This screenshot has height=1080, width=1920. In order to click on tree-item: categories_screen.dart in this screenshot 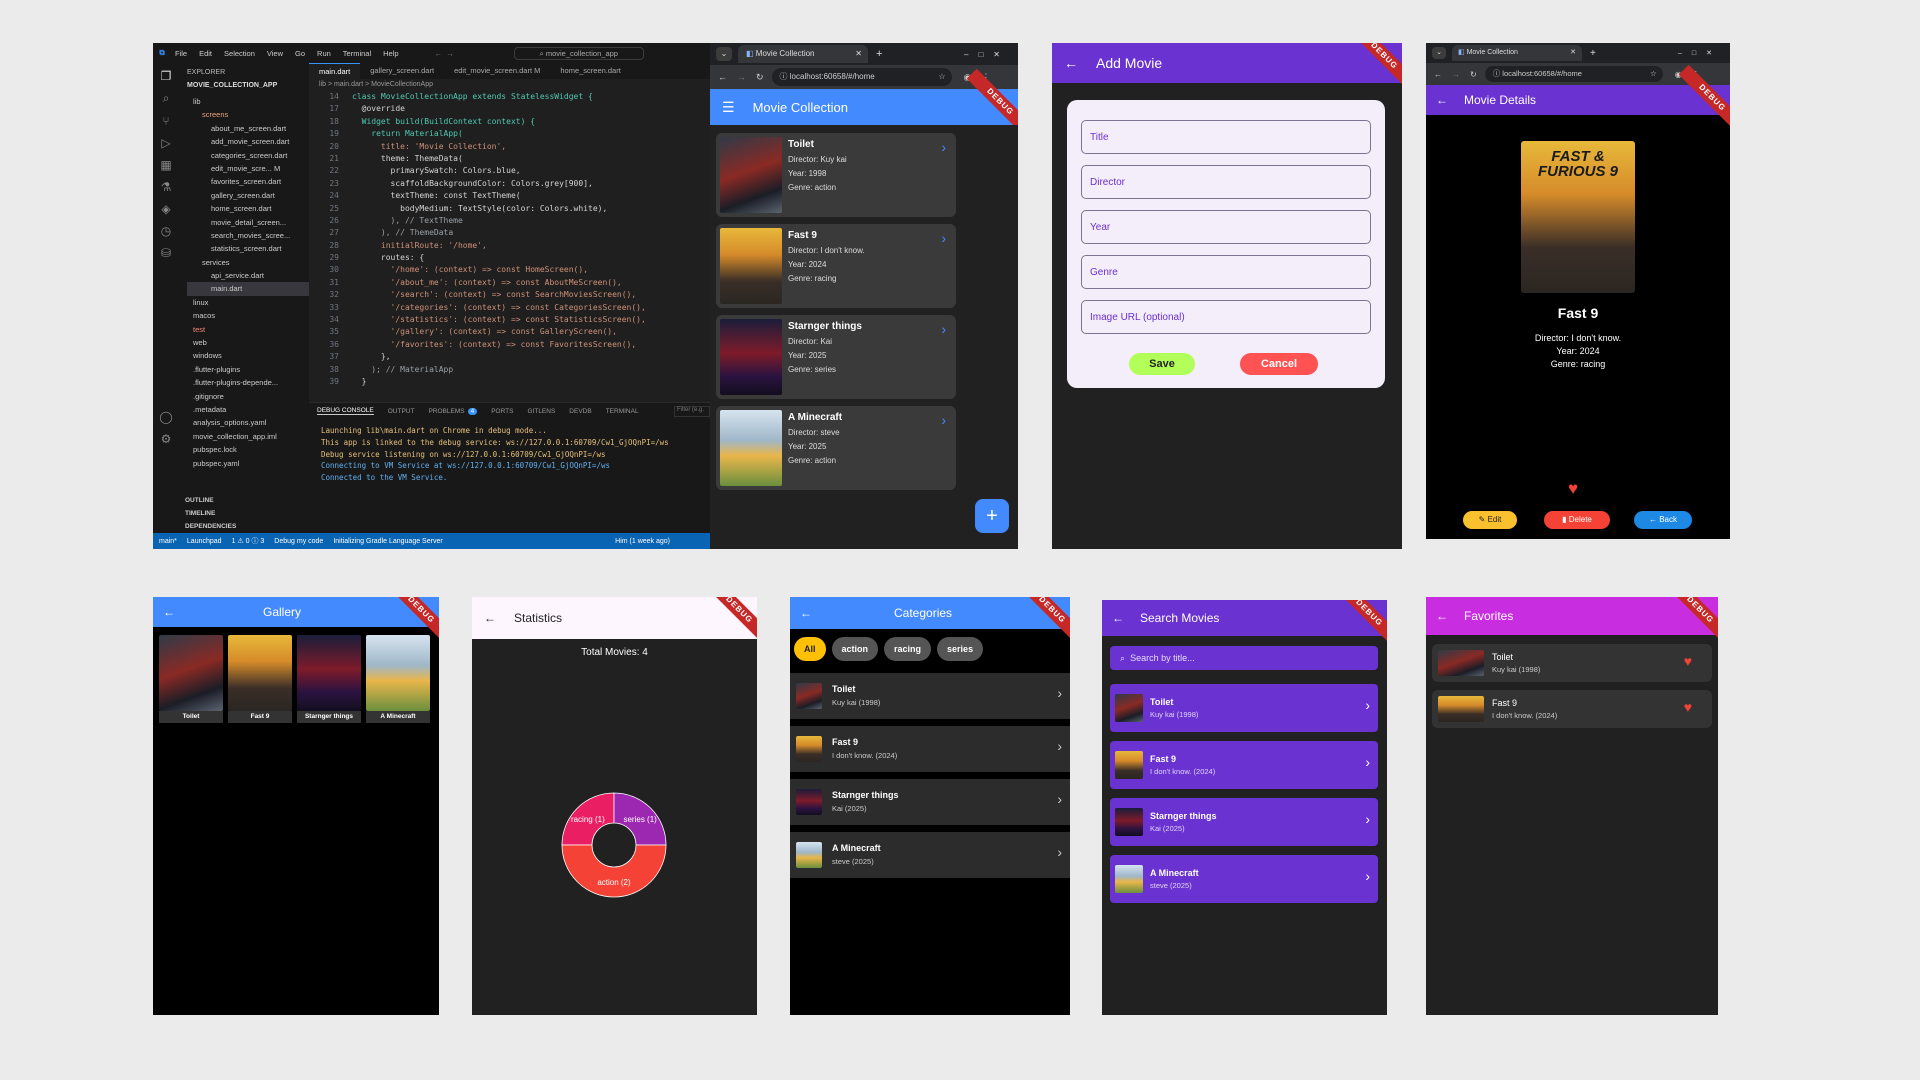, I will do `click(248, 155)`.